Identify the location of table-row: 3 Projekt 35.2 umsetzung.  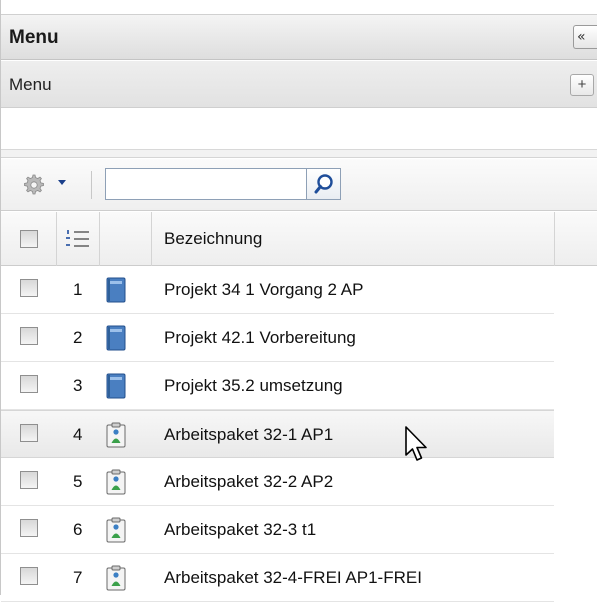
(277, 386).